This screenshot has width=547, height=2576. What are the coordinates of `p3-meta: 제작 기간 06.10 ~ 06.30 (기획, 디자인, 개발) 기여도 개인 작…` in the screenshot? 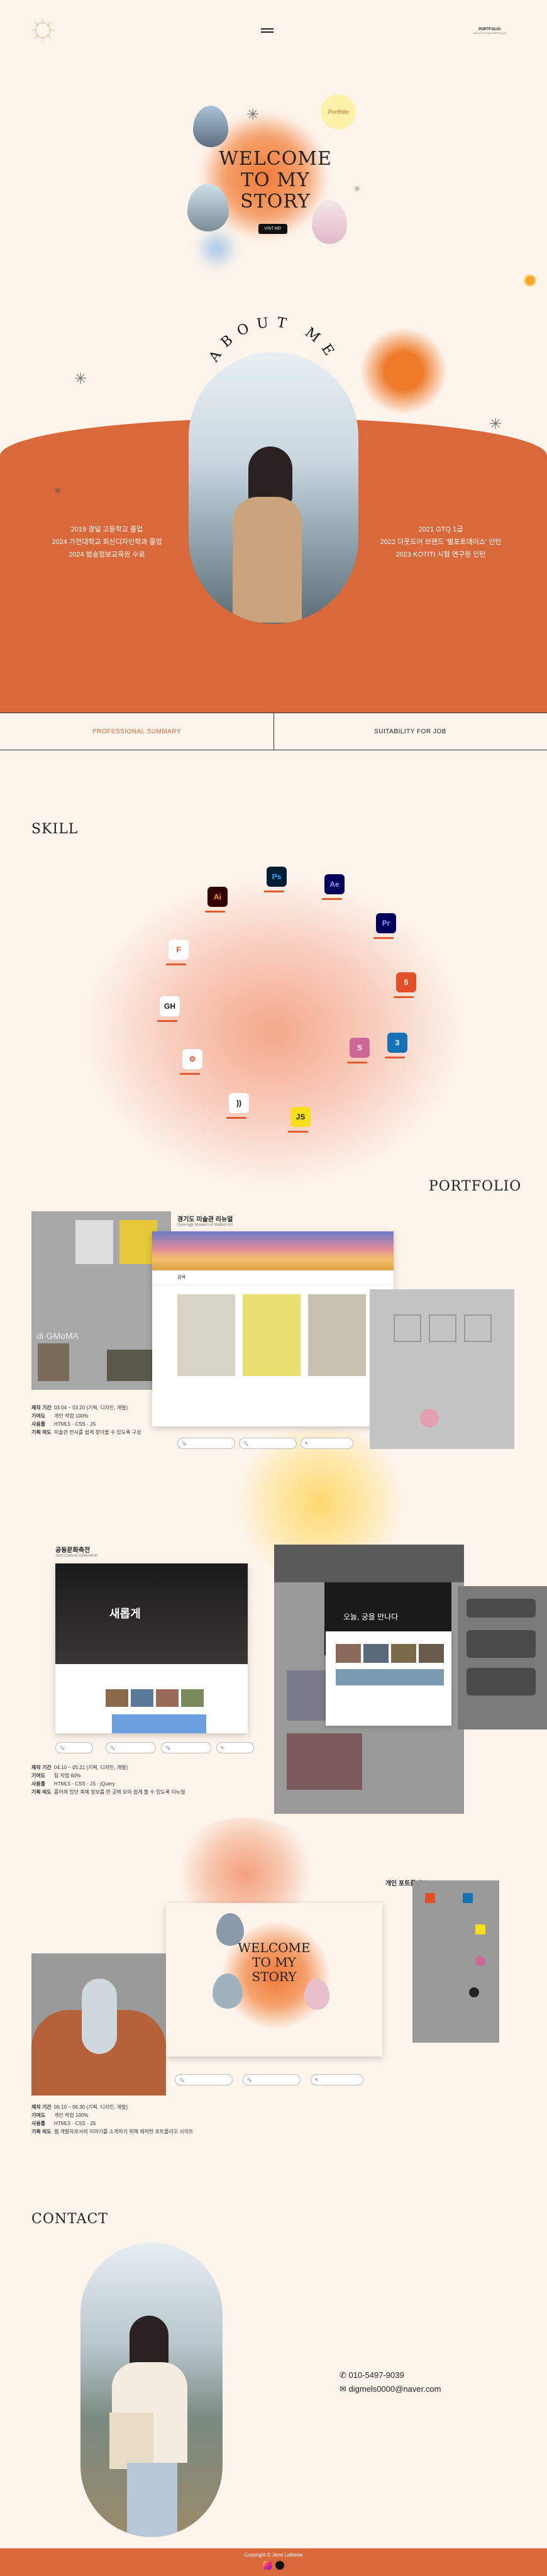 It's located at (112, 2119).